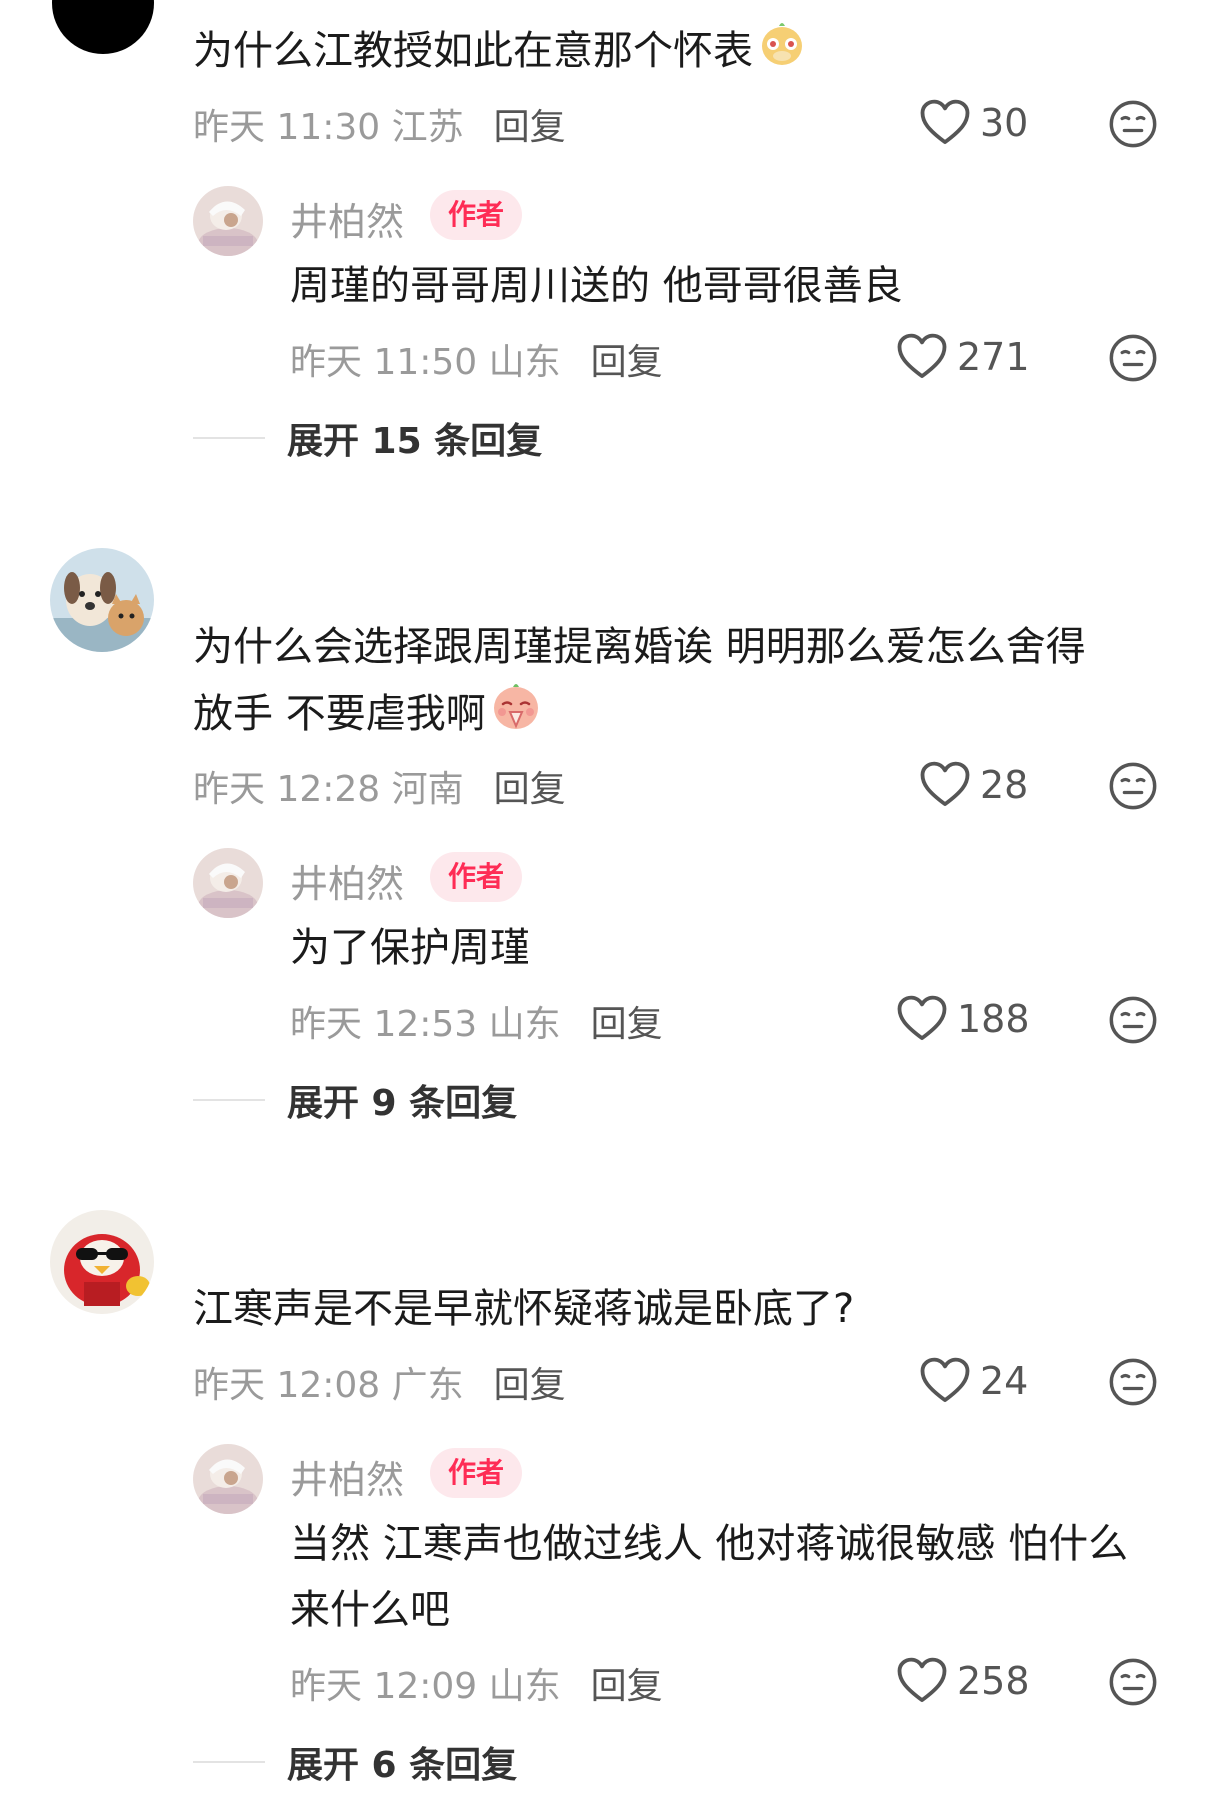 The image size is (1206, 1802). What do you see at coordinates (709, 1577) in the screenshot?
I see `reply-text: 当然 江寒声也做过线人 他对蒋诚很敏感 怕什么 来什么吧` at bounding box center [709, 1577].